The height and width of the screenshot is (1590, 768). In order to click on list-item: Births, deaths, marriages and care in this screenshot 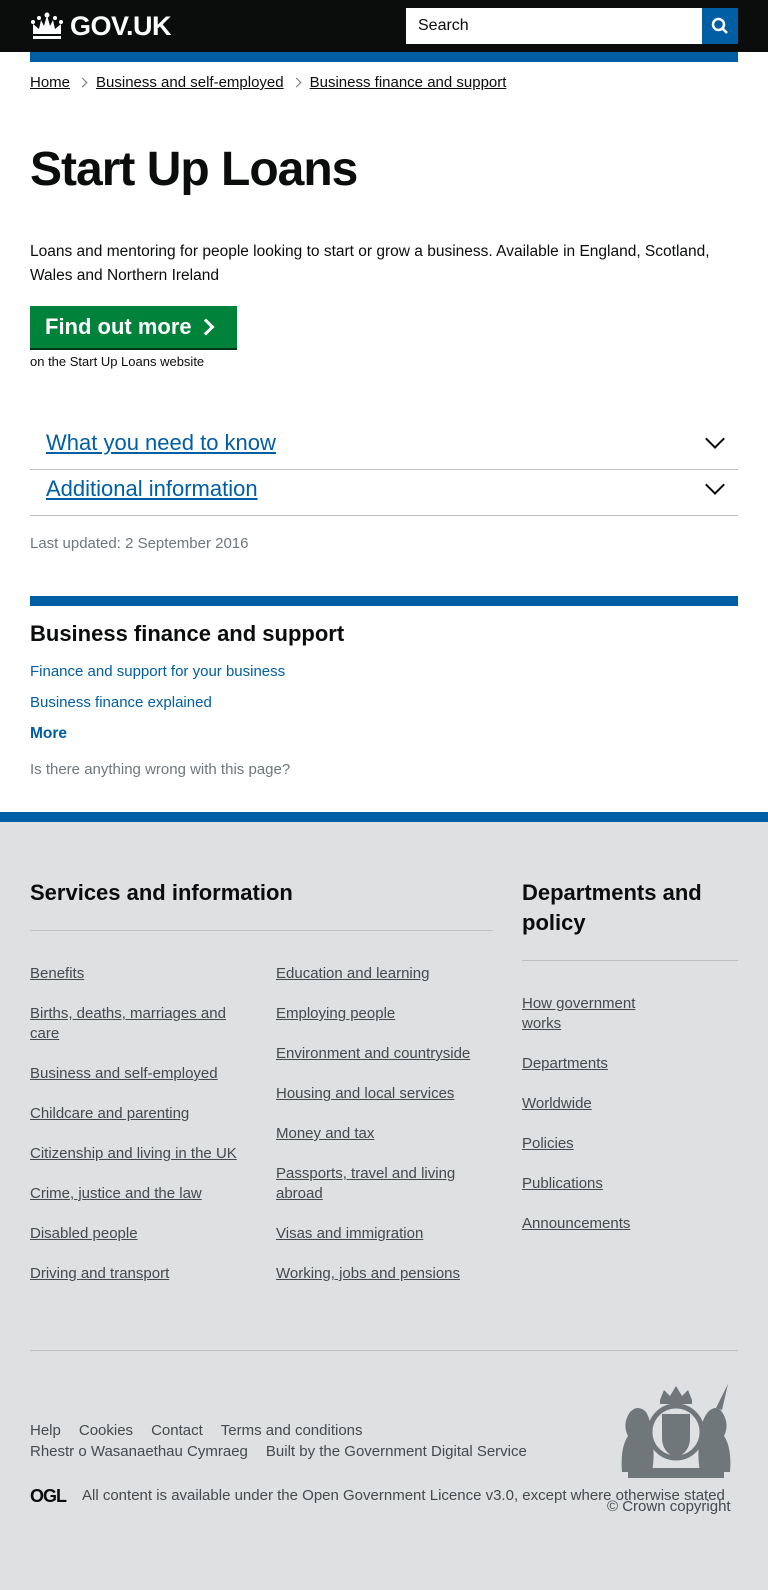, I will do `click(137, 1024)`.